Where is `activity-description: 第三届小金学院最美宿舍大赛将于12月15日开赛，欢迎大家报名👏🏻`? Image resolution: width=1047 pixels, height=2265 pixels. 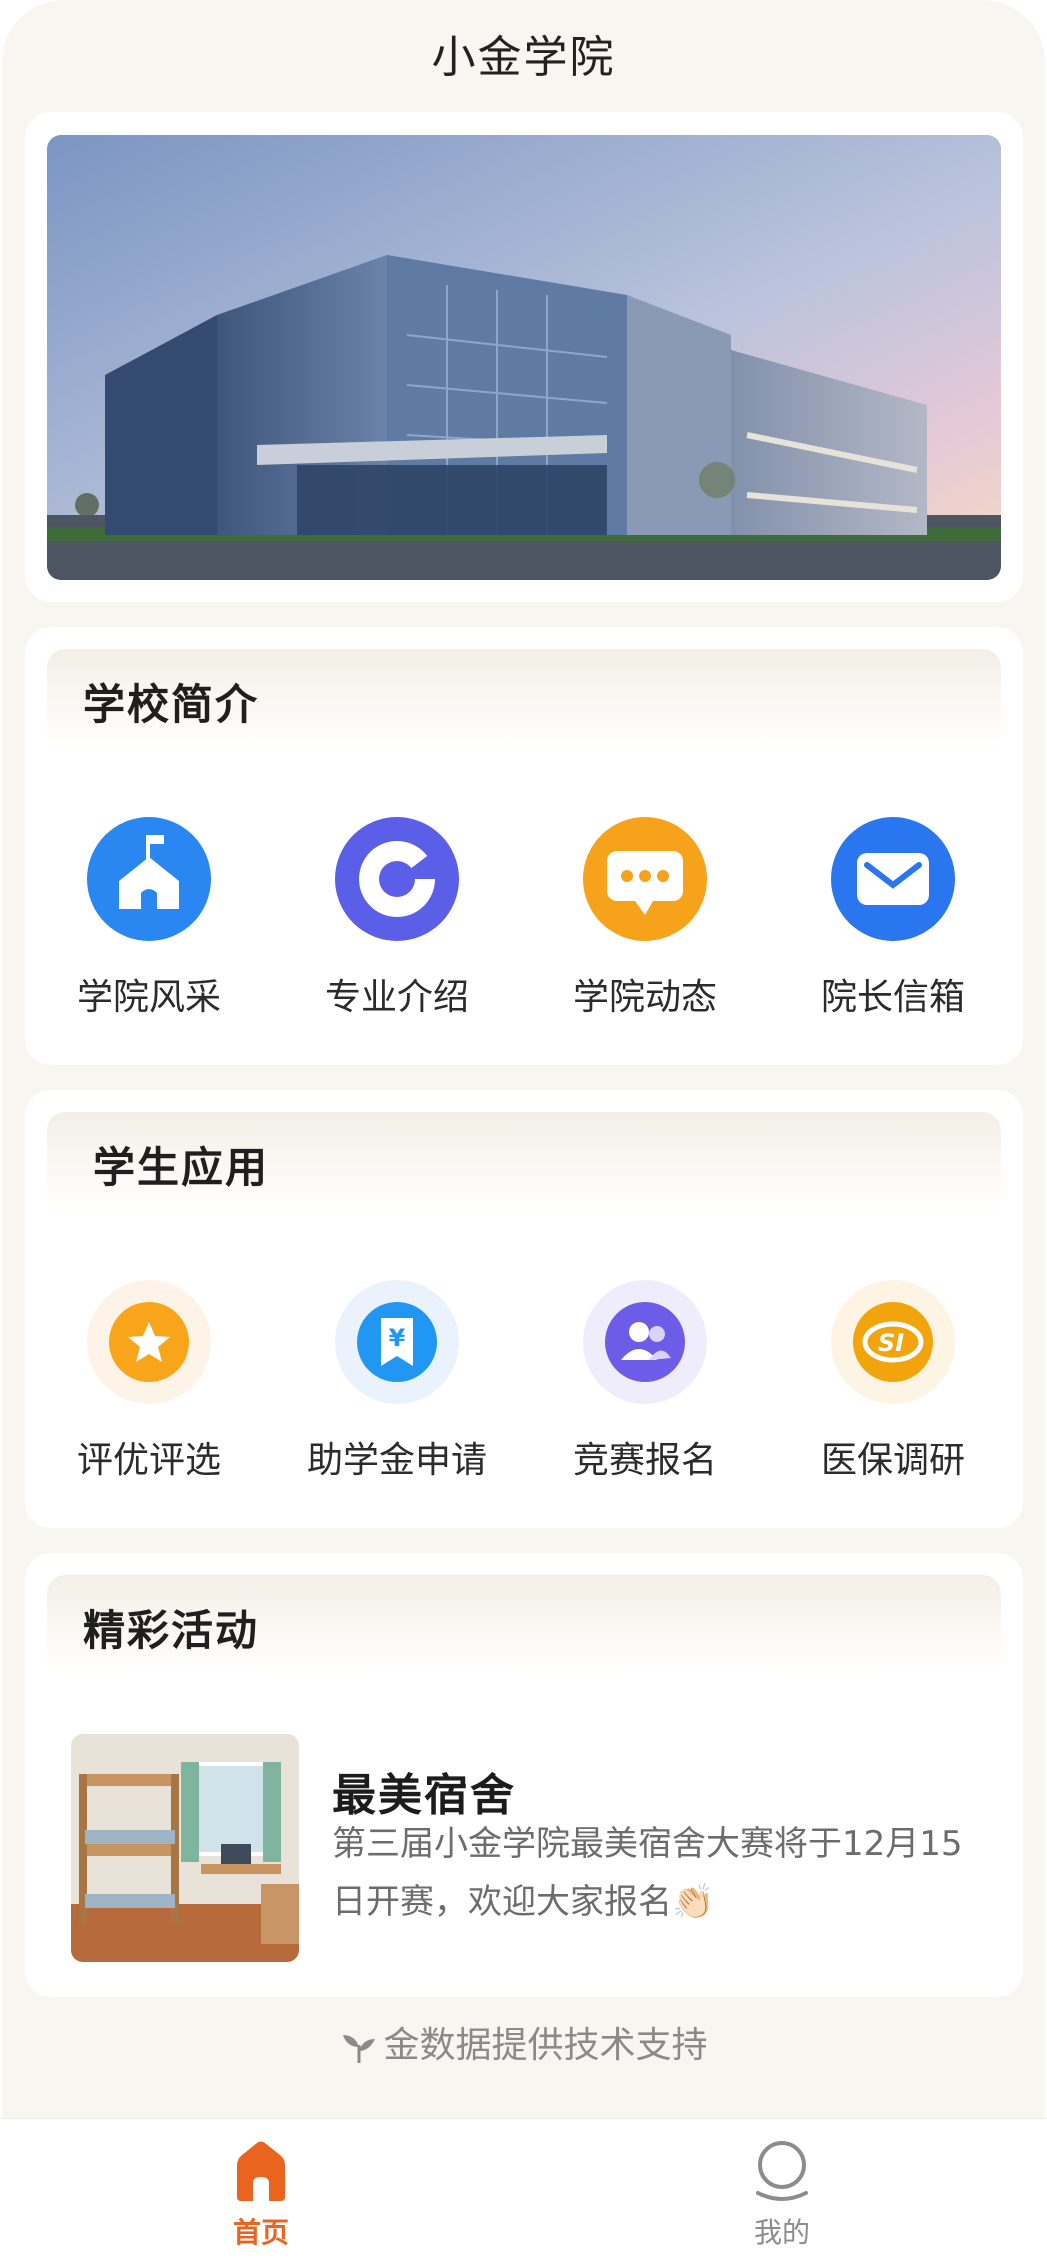 activity-description: 第三届小金学院最美宿舍大赛将于12月15日开赛，欢迎大家报名👏🏻 is located at coordinates (647, 1873).